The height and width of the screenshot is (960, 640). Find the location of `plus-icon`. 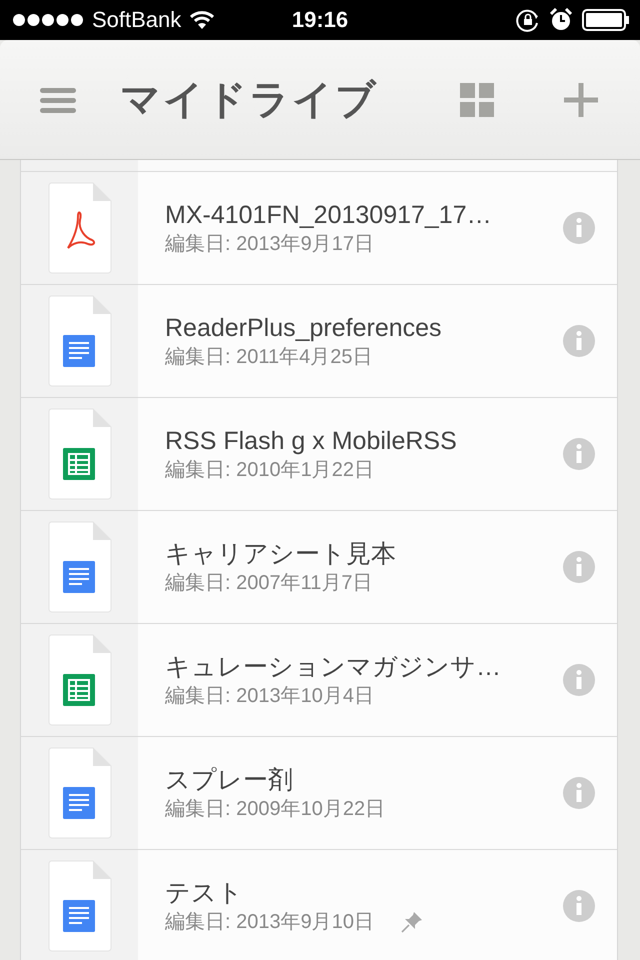

plus-icon is located at coordinates (581, 99).